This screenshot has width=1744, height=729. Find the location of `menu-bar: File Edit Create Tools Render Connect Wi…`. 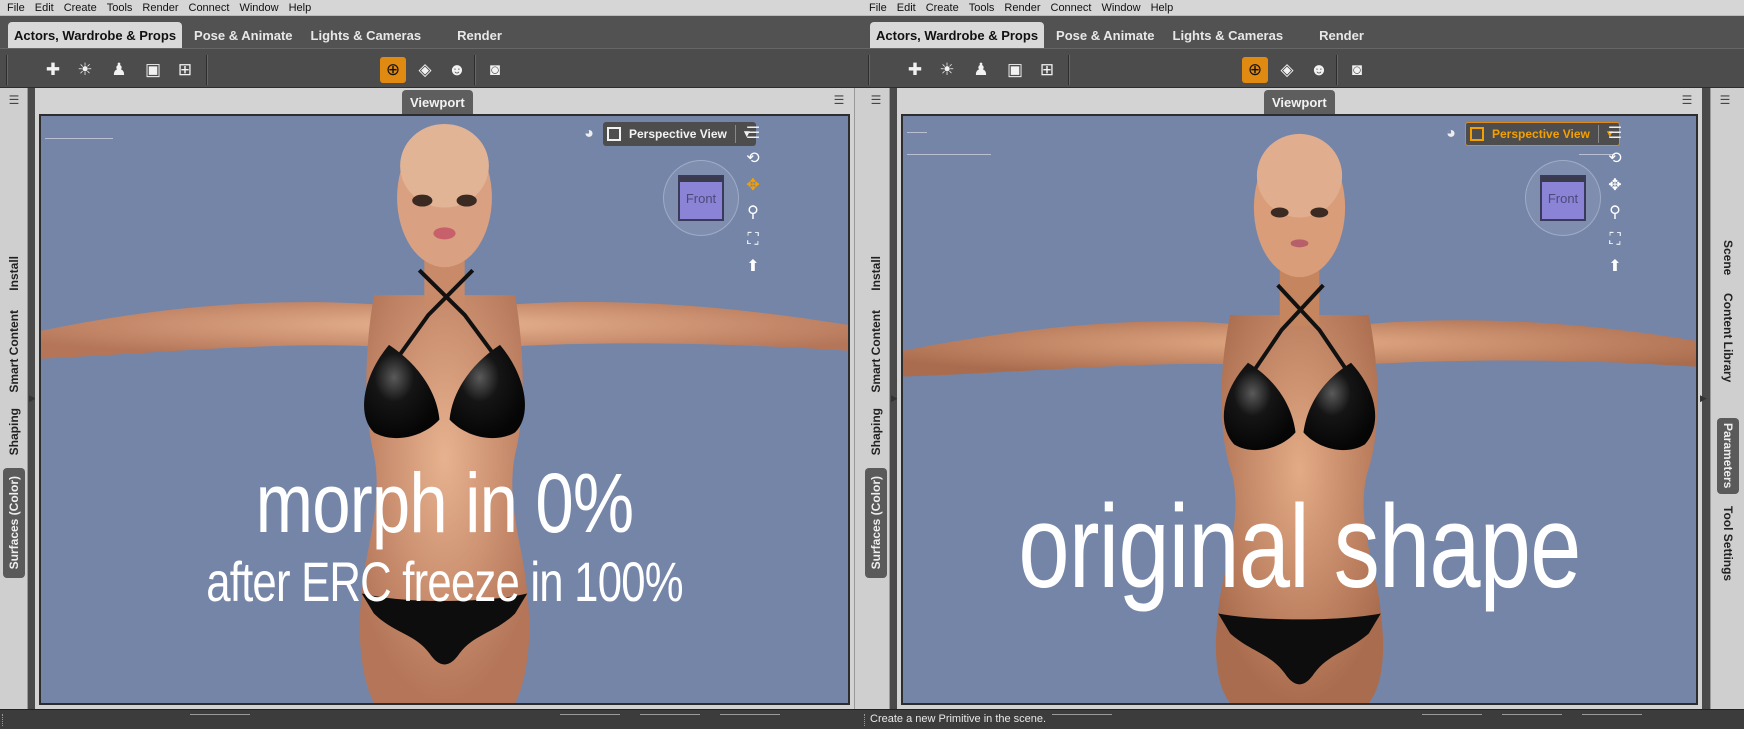

menu-bar: File Edit Create Tools Render Connect Wi… is located at coordinates (1303, 8).